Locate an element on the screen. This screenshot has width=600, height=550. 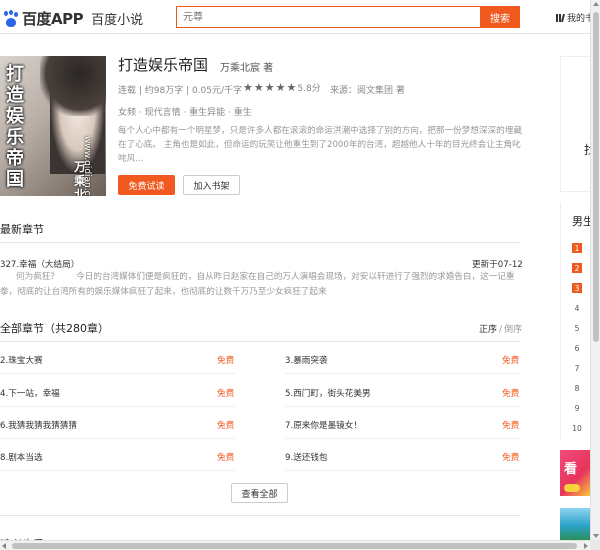
horizontal-scroll-thumb is located at coordinates (294, 546).